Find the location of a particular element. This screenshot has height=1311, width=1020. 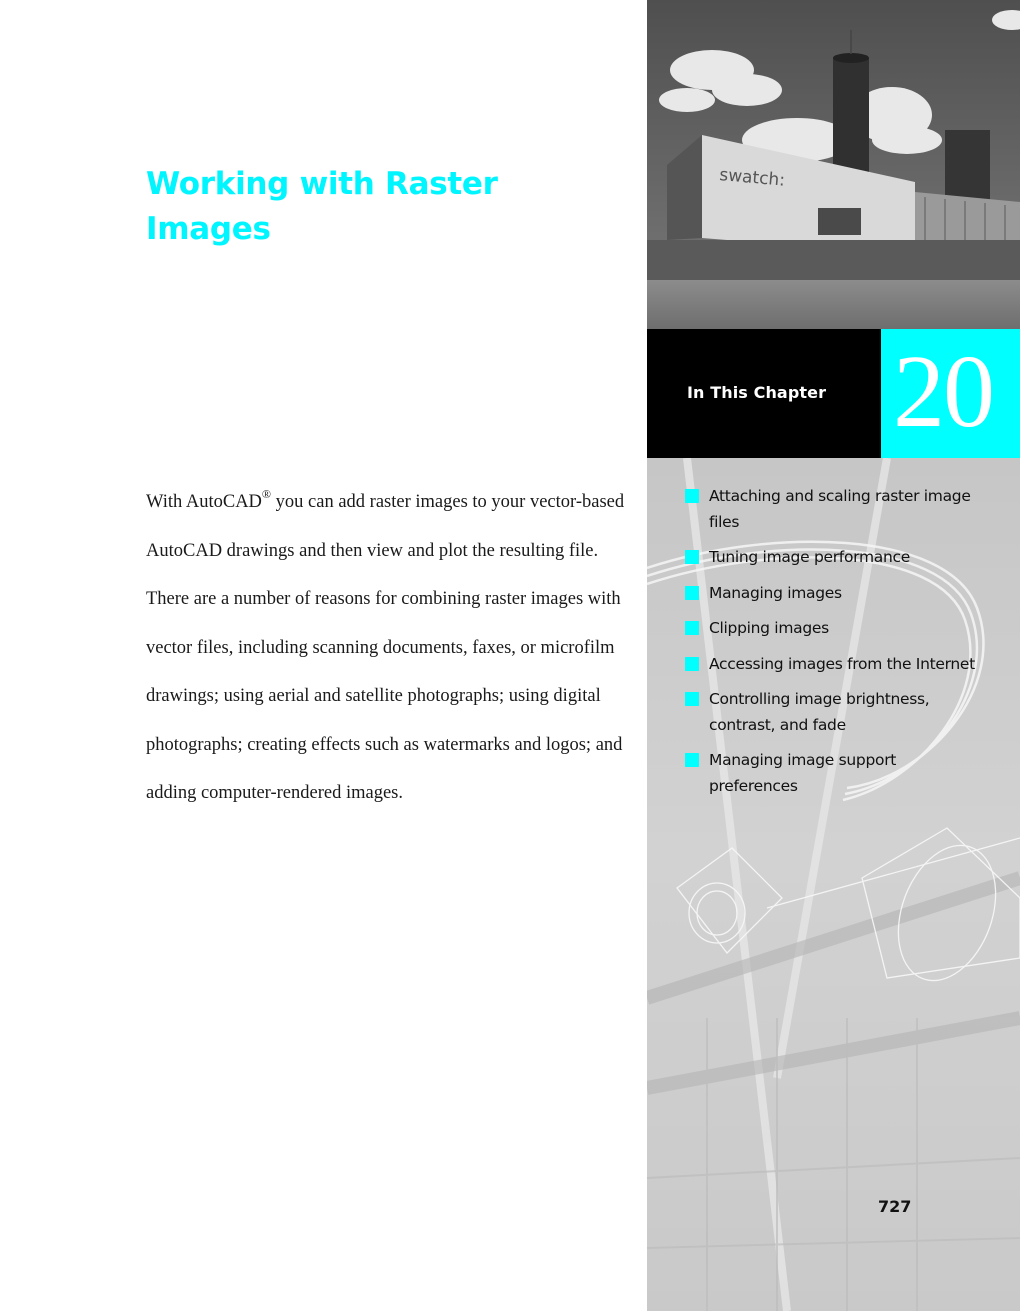

topic-item: Managing images is located at coordinates (835, 594).